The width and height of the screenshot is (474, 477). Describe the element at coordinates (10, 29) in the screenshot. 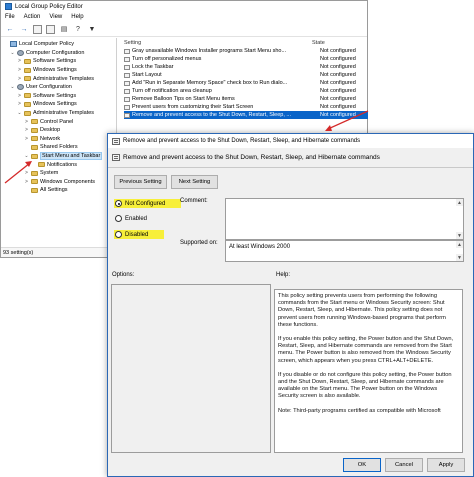

I see `back-arrow-icon: ←` at that location.